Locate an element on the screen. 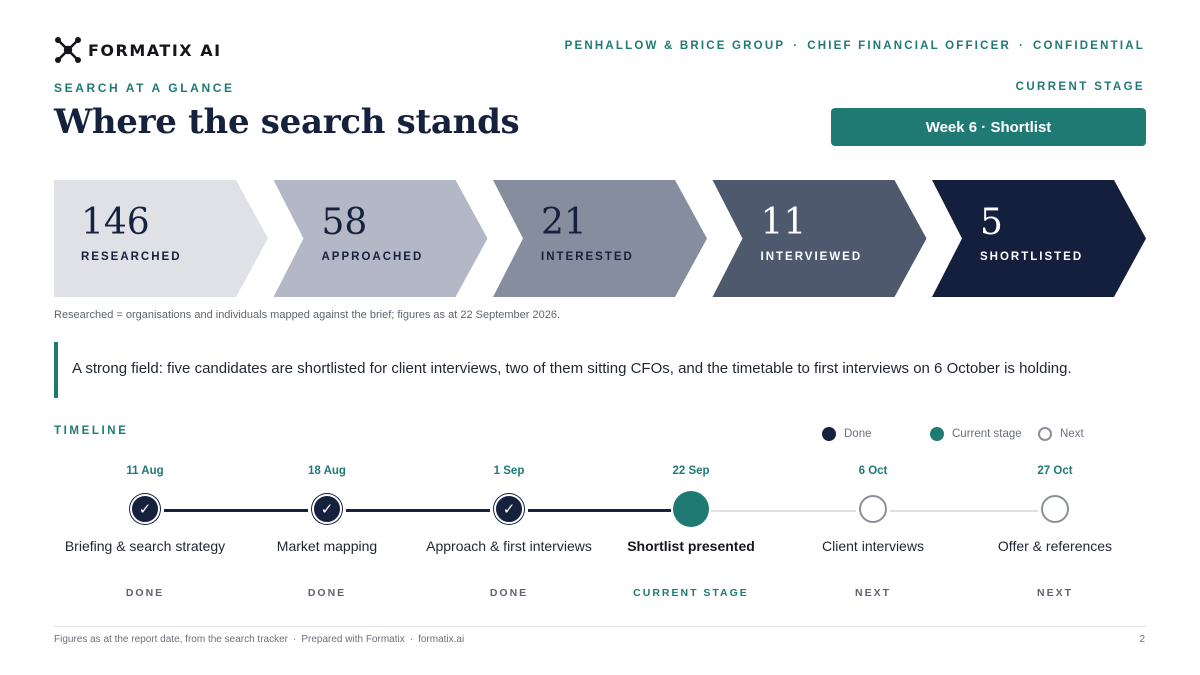 This screenshot has height=675, width=1200. next-dot-icon is located at coordinates (1045, 434).